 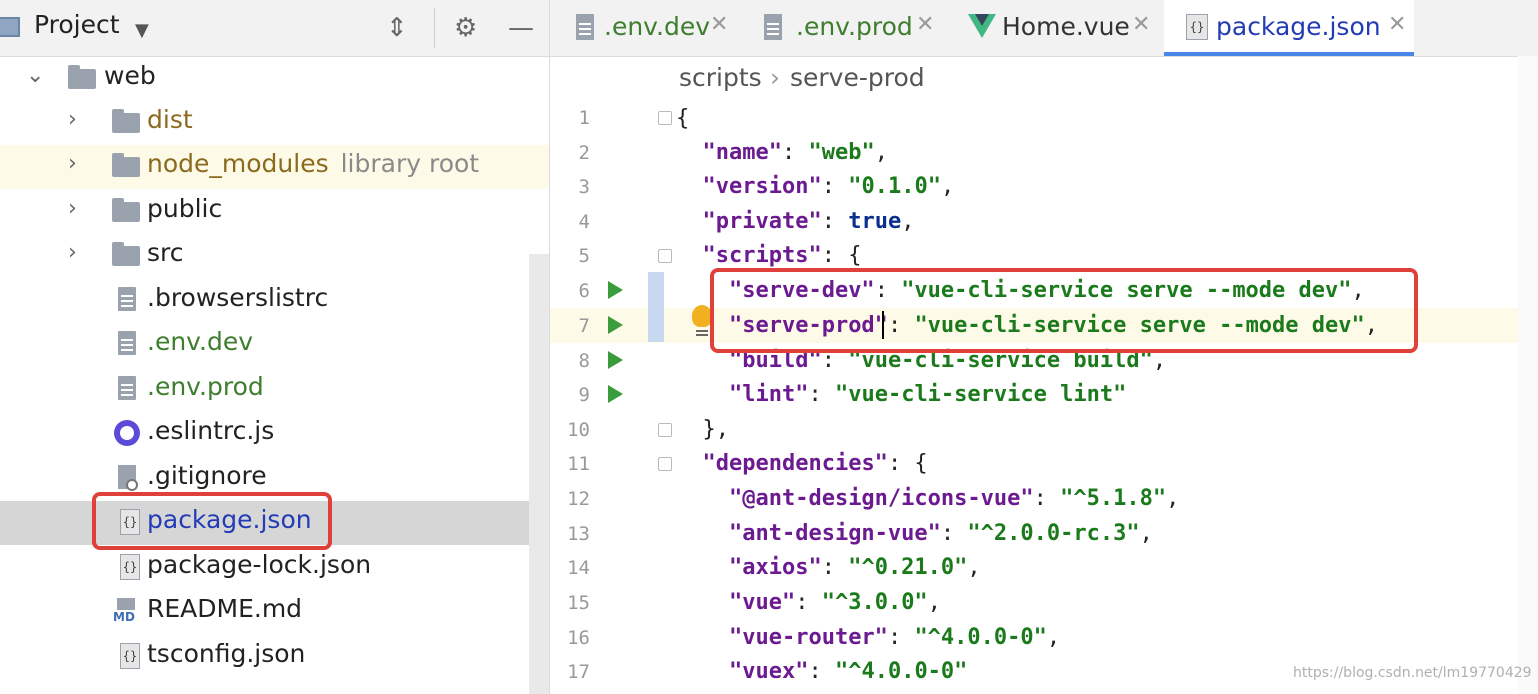 I want to click on line-number: 14, so click(x=578, y=568).